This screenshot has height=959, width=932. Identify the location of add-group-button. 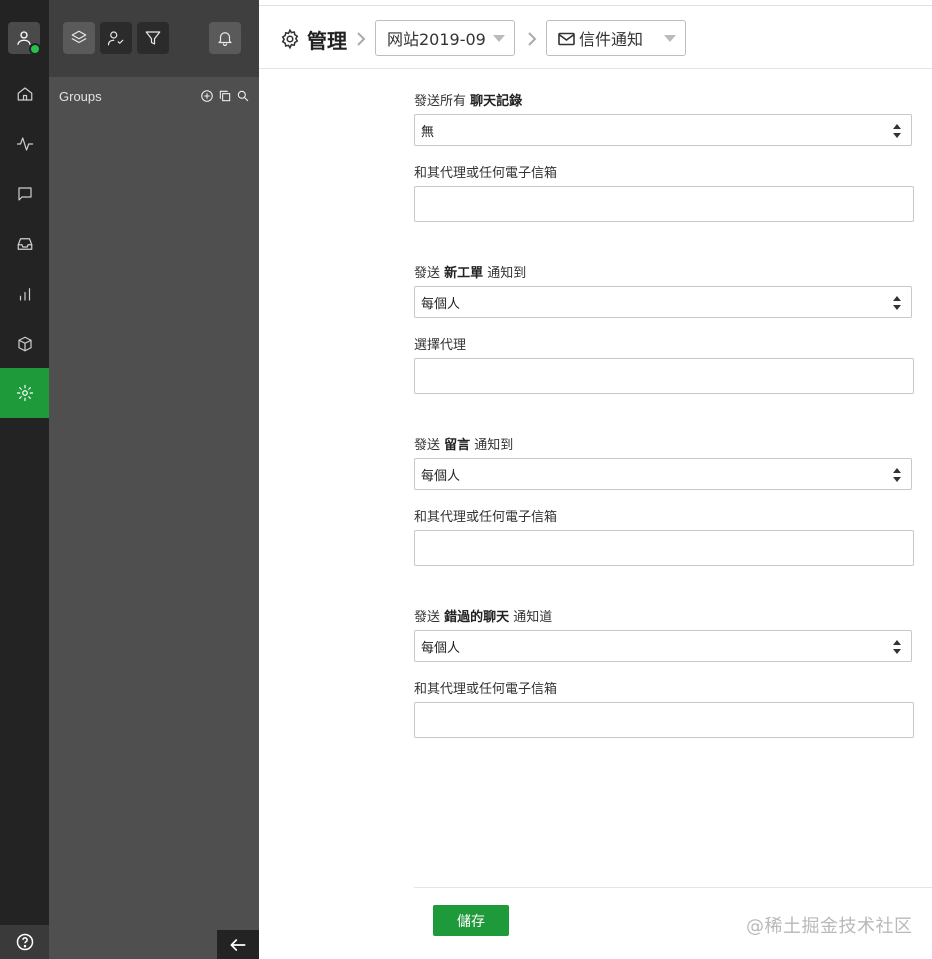
(206, 96).